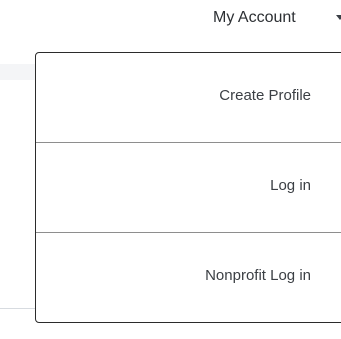 The width and height of the screenshot is (341, 339). What do you see at coordinates (338, 17) in the screenshot?
I see `chevron-down-icon` at bounding box center [338, 17].